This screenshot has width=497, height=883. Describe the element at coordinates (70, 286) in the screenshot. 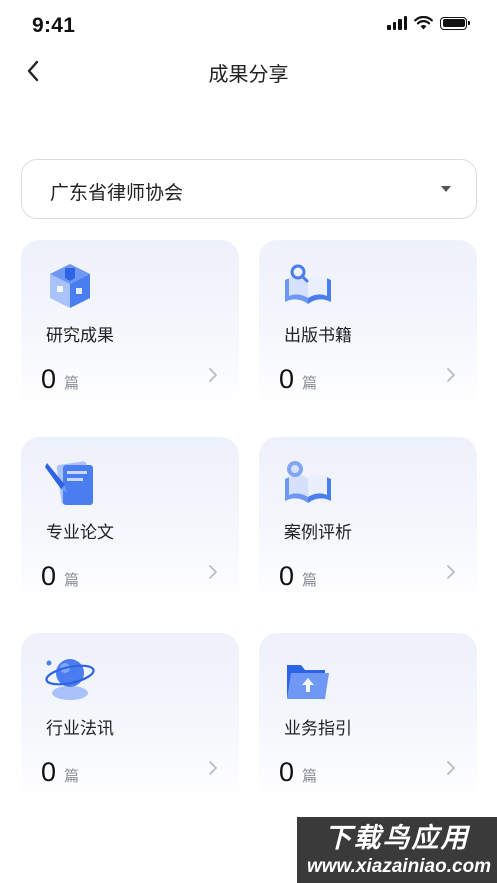

I see `research-cube-icon` at that location.